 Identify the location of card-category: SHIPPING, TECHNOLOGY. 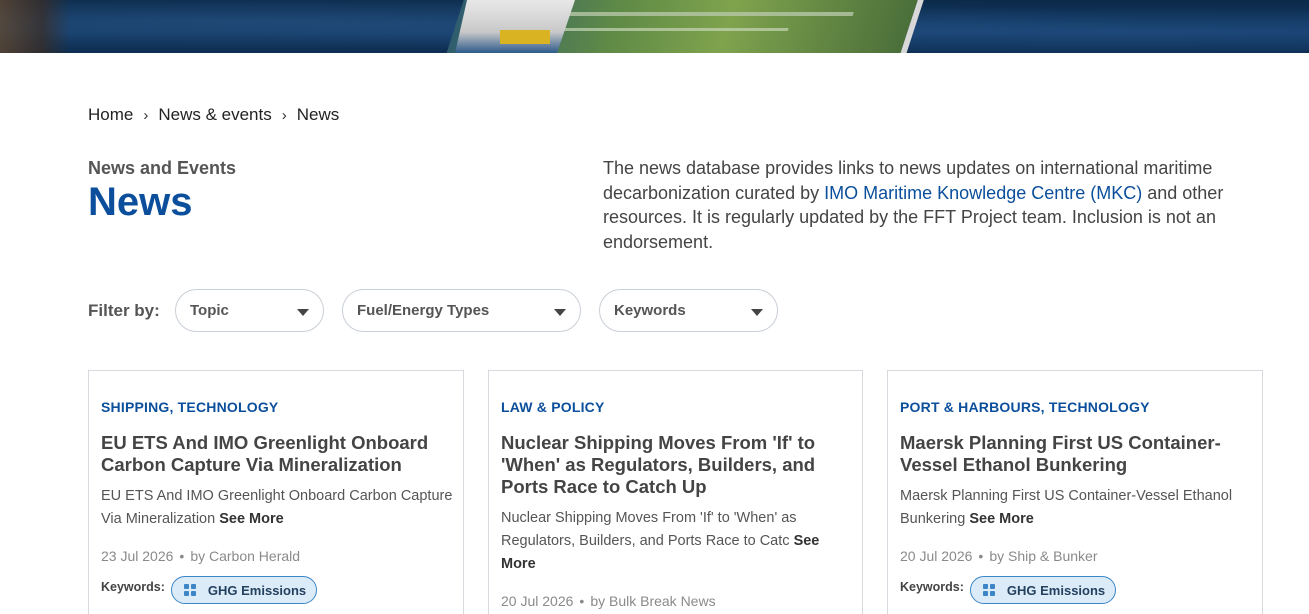
(189, 407).